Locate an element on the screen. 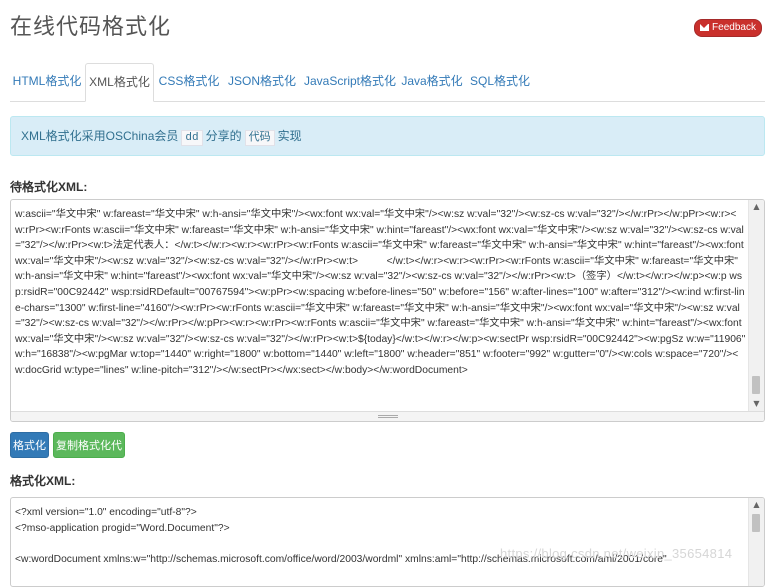  tab-java: Java格式化 is located at coordinates (432, 81).